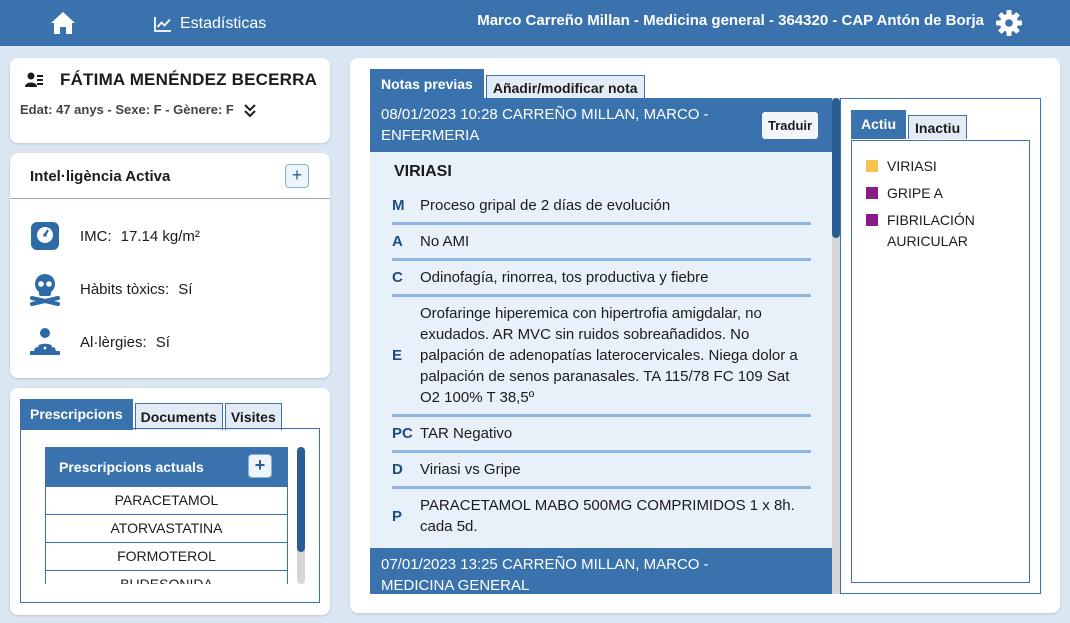 This screenshot has width=1070, height=623. Describe the element at coordinates (790, 125) in the screenshot. I see `translate-button: Traduir` at that location.